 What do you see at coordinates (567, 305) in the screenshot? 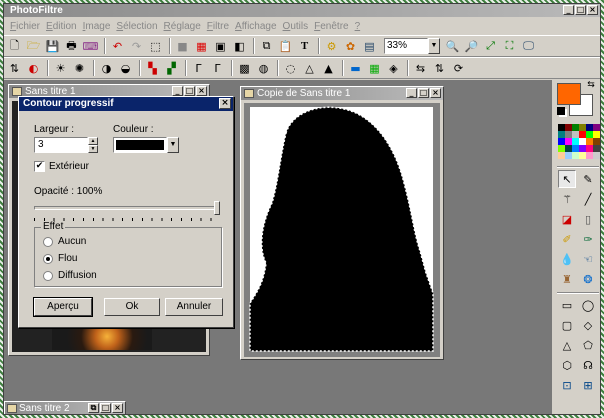
I see `rectangle-selection-icon: ▭` at bounding box center [567, 305].